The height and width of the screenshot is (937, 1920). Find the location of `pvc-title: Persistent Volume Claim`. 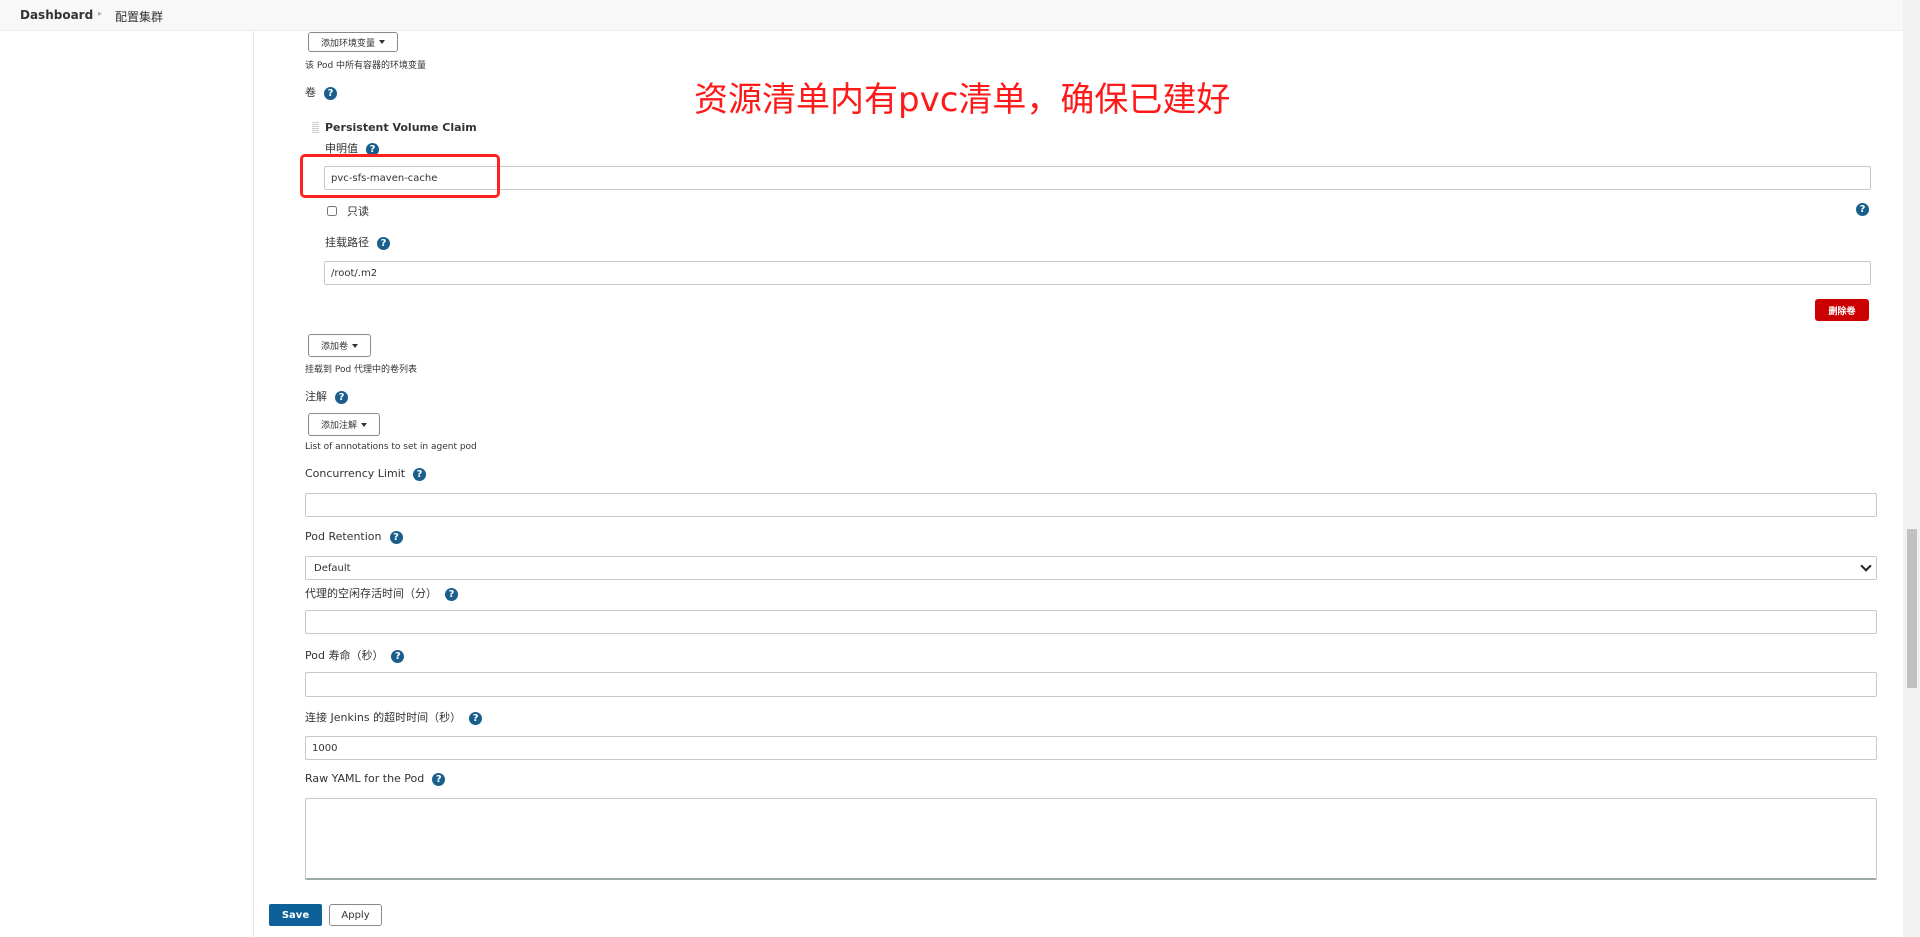

pvc-title: Persistent Volume Claim is located at coordinates (401, 127).